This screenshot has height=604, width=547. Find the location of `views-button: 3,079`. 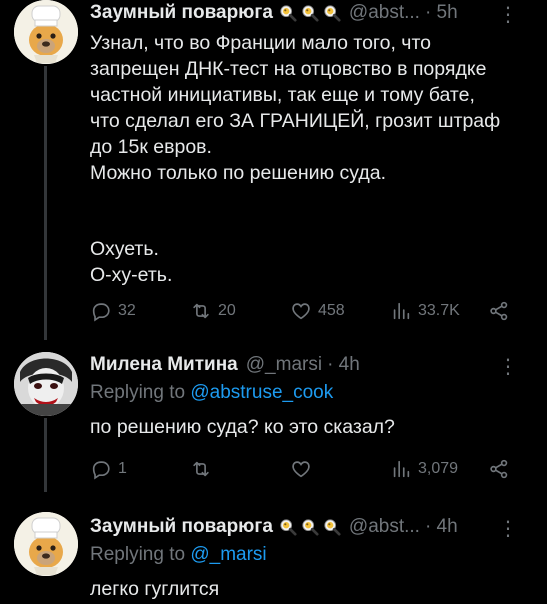

views-button: 3,079 is located at coordinates (424, 469).